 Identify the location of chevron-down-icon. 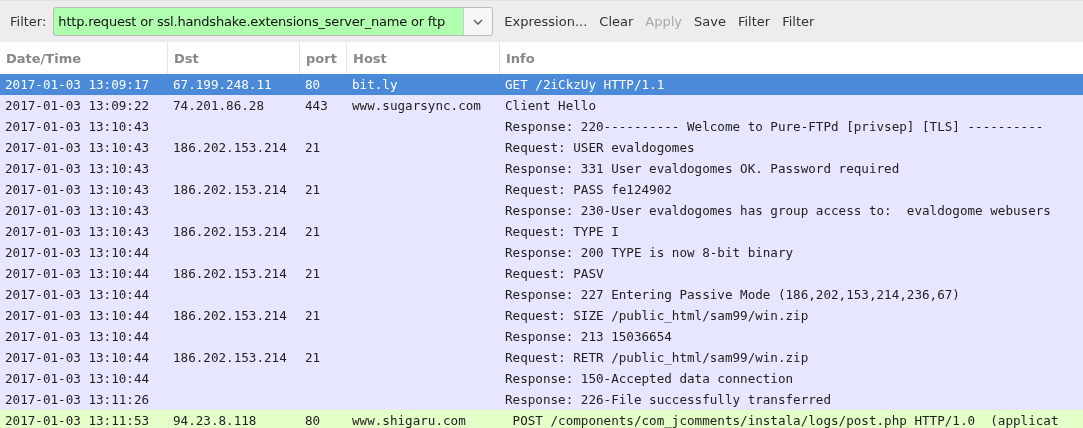
(478, 21).